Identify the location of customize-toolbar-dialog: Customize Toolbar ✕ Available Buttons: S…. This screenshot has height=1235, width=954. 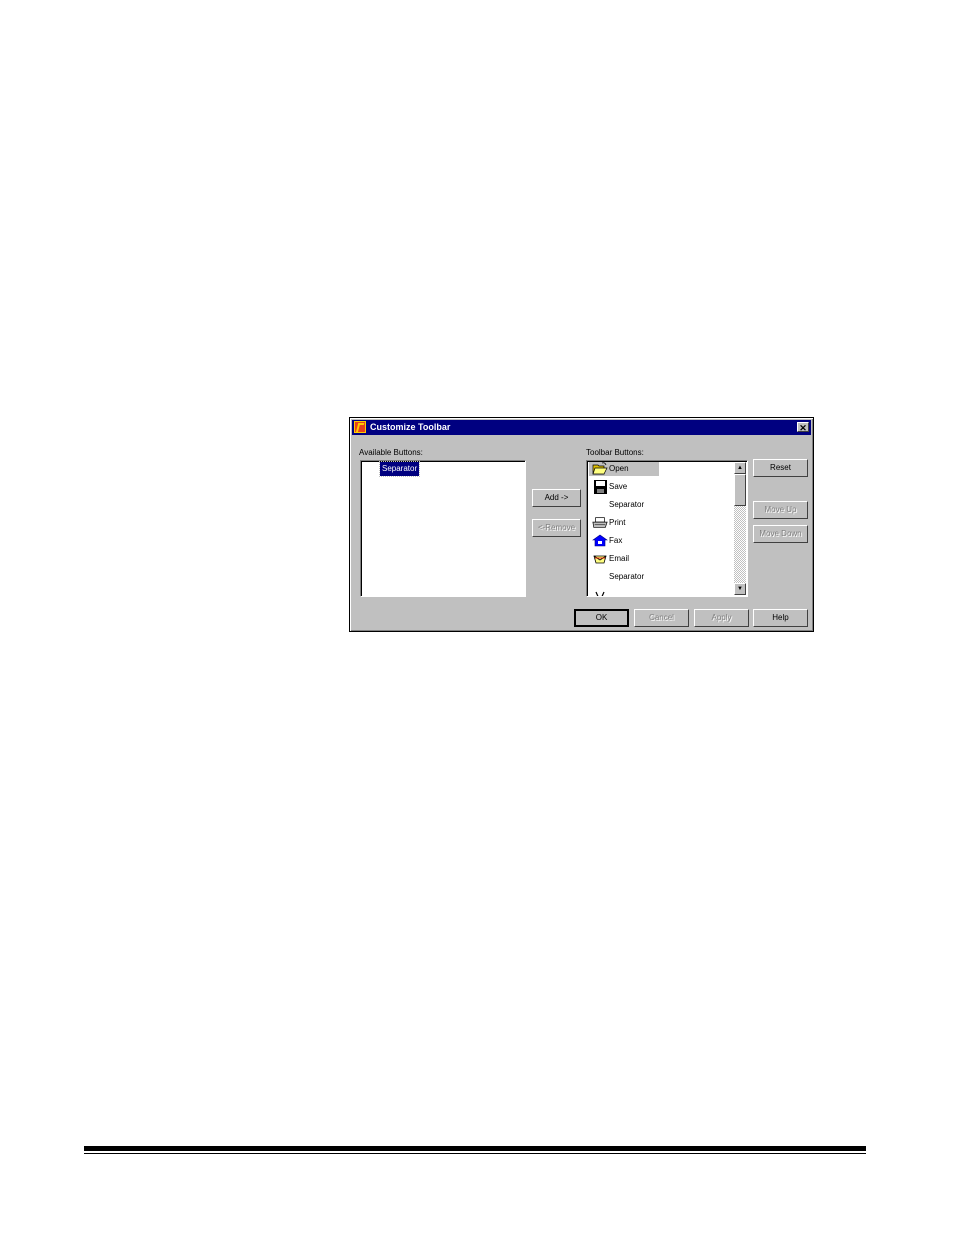
(581, 524).